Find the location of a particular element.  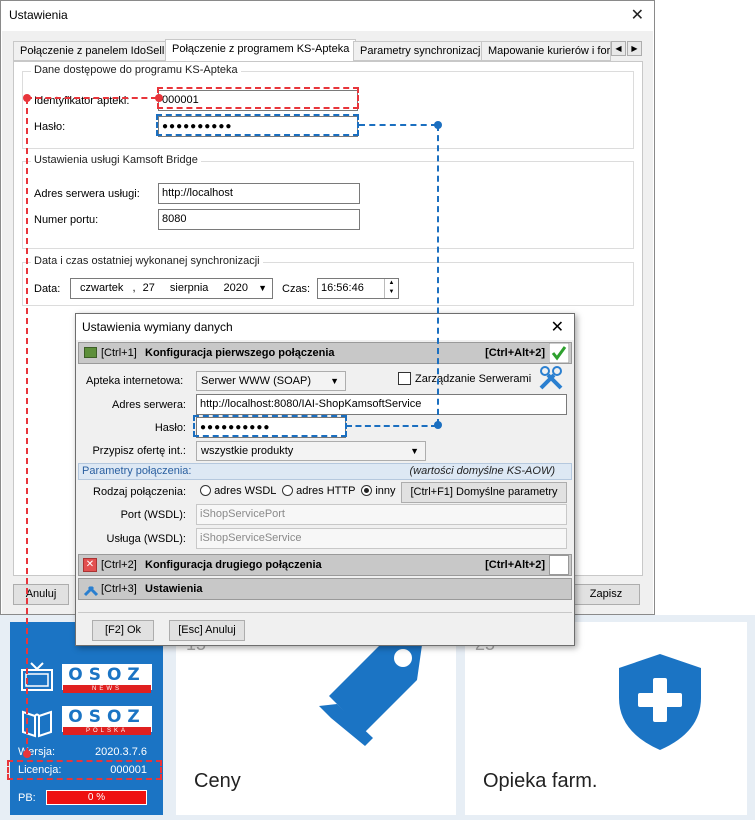

radio-http-label: adres HTTP is located at coordinates (326, 491).